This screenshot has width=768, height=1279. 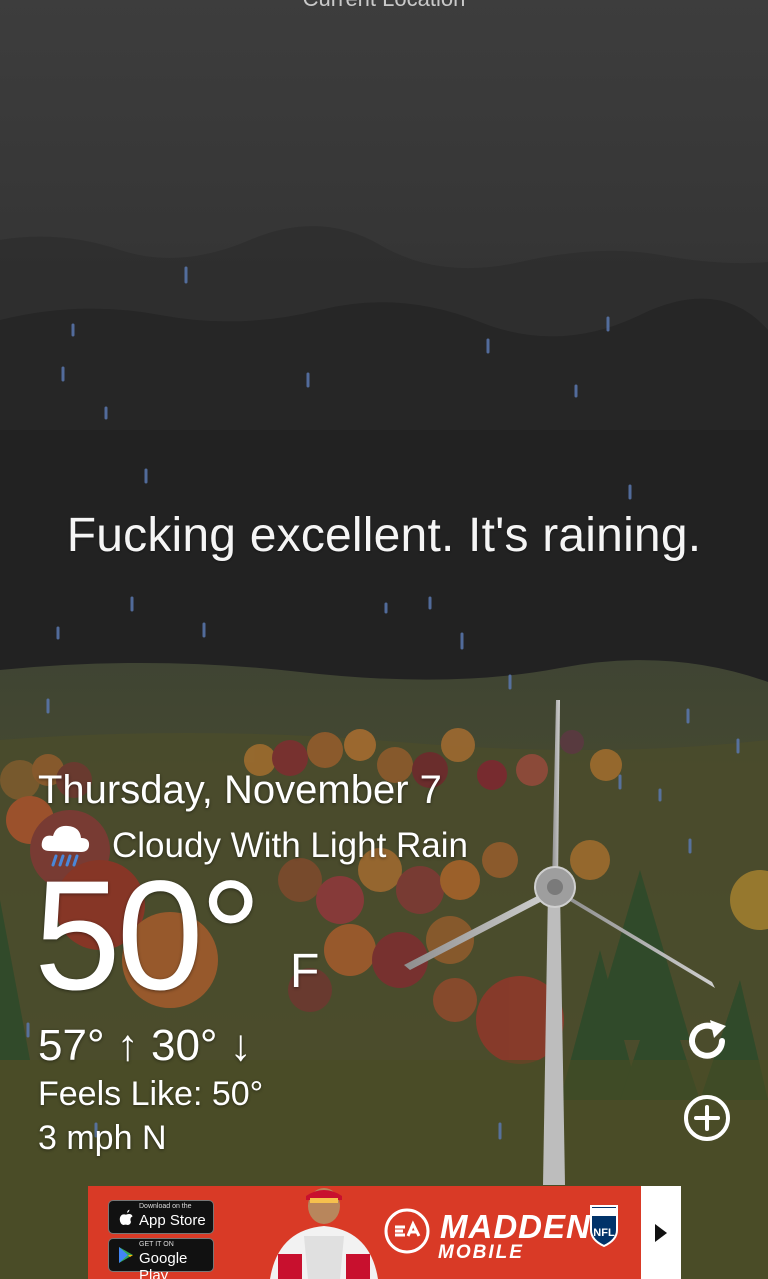 I want to click on play-arrow-icon, so click(x=661, y=1233).